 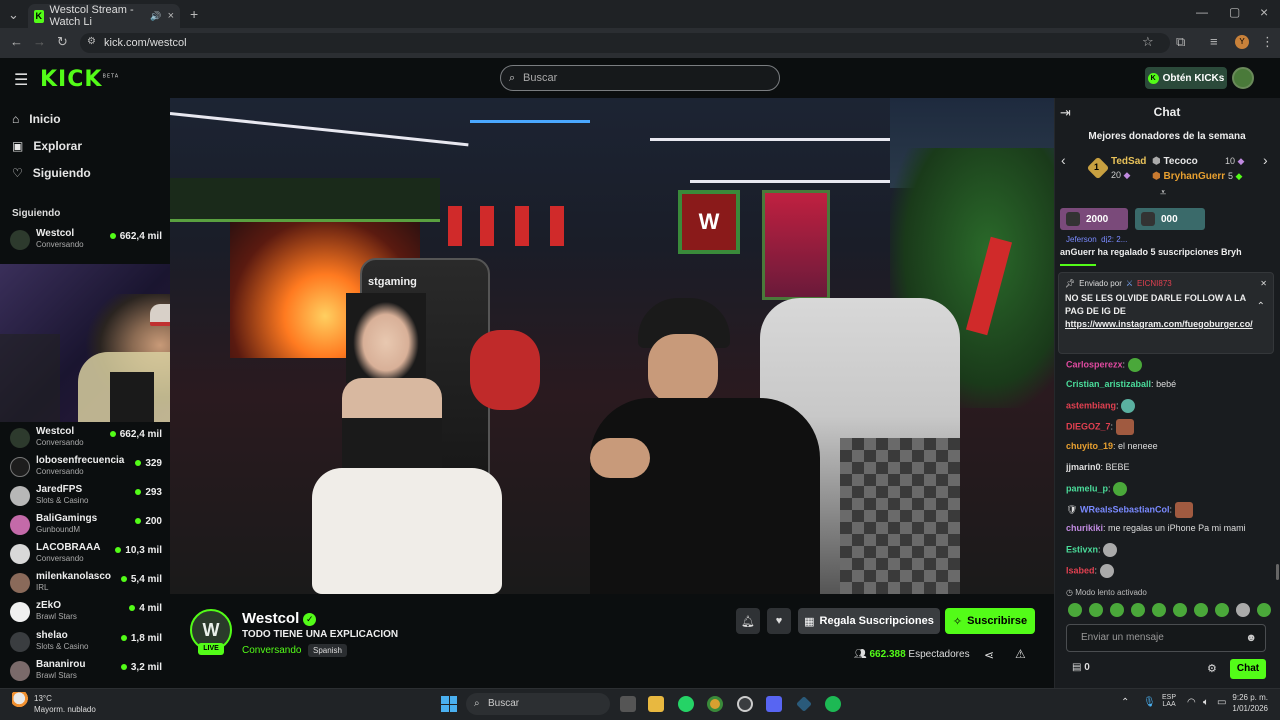 What do you see at coordinates (1094, 364) in the screenshot?
I see `chat-username: Carlosperezx` at bounding box center [1094, 364].